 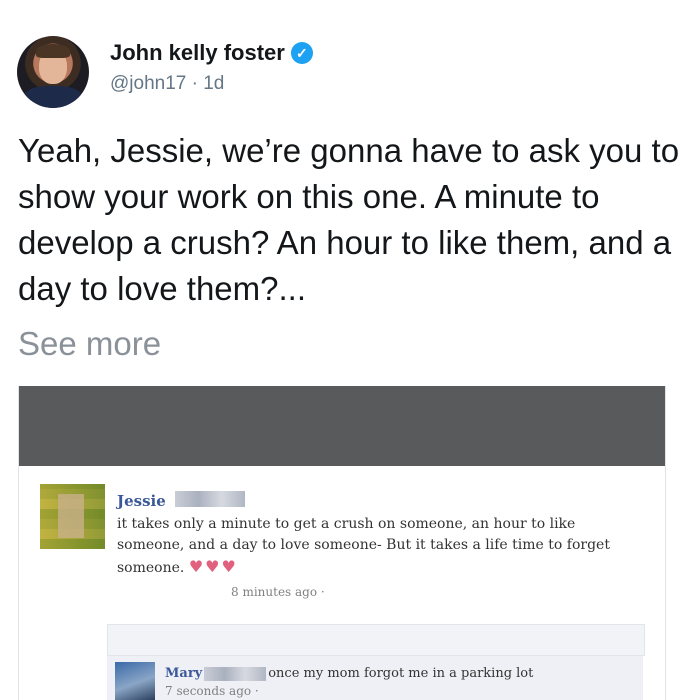 I want to click on post-timestamp: 8 minutes ago ·, so click(x=278, y=592).